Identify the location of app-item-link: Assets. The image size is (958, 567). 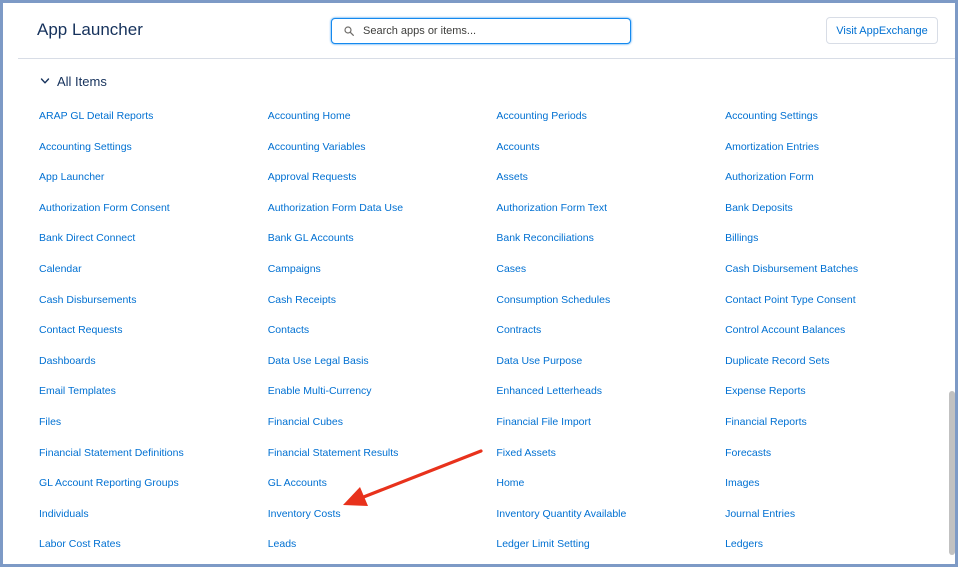
(512, 177).